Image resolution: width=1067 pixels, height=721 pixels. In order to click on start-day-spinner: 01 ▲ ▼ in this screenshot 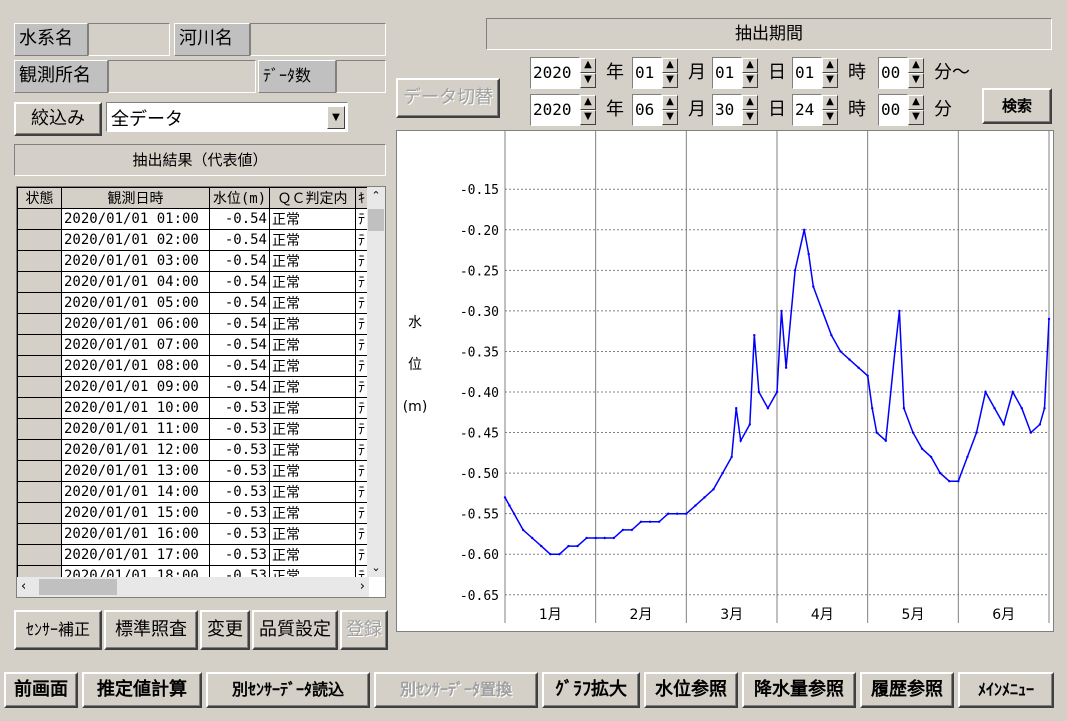, I will do `click(736, 73)`.